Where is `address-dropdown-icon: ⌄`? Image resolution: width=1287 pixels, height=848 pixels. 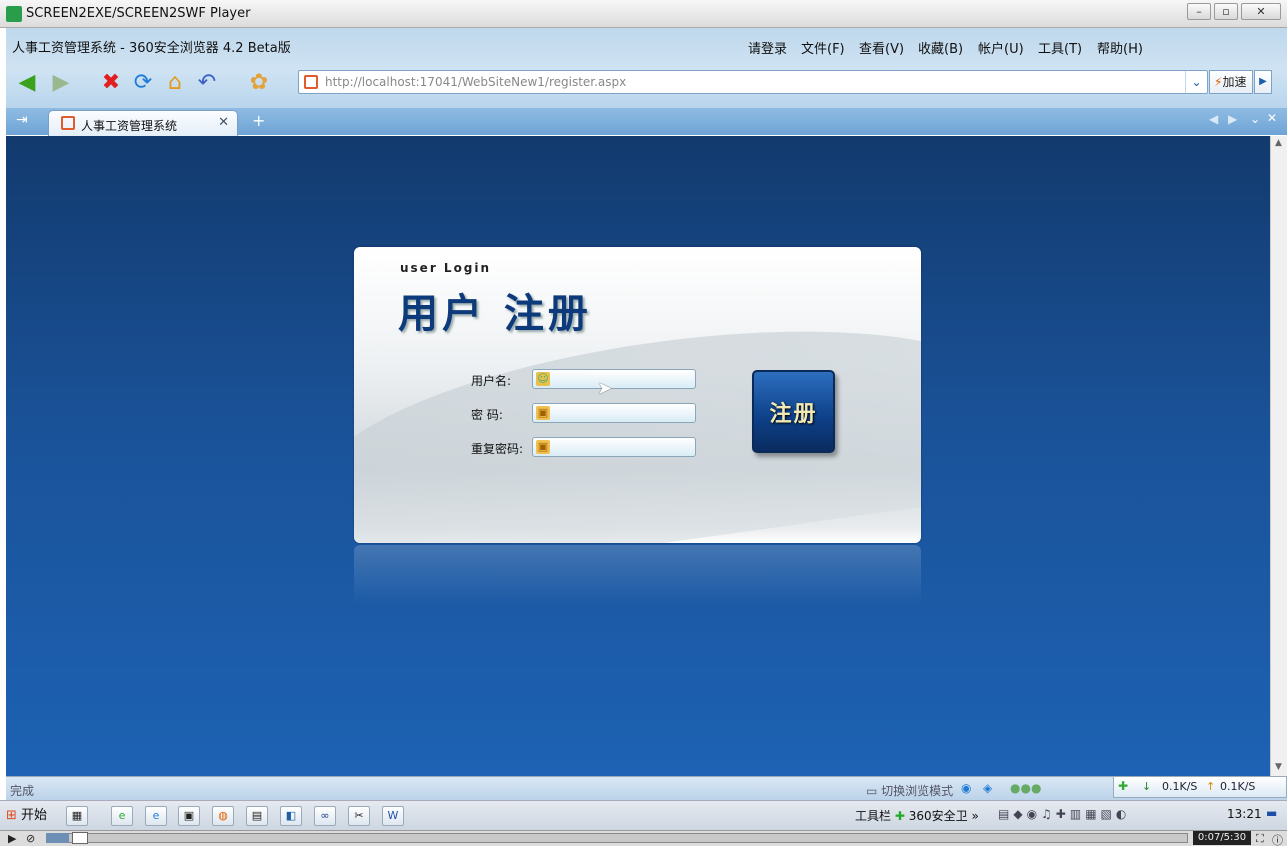 address-dropdown-icon: ⌄ is located at coordinates (1196, 82).